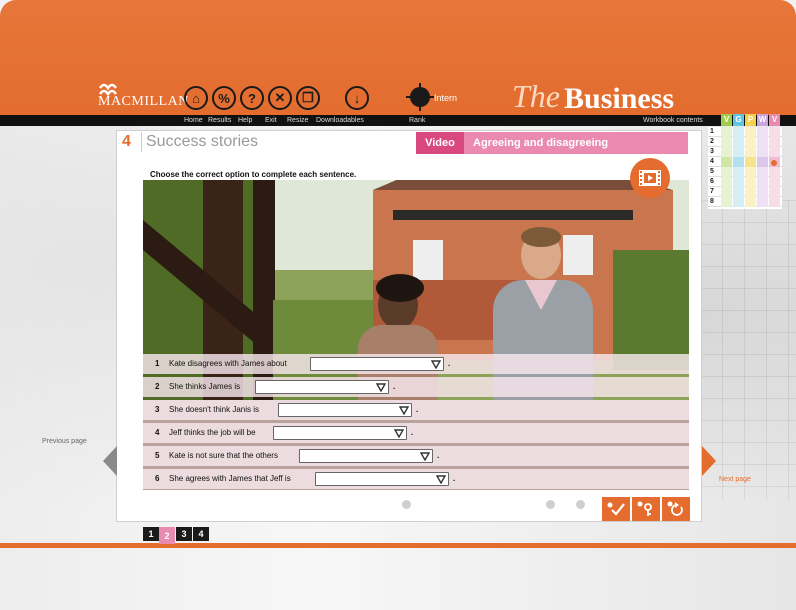 Image resolution: width=796 pixels, height=610 pixels. What do you see at coordinates (420, 97) in the screenshot?
I see `intern-rank-icon` at bounding box center [420, 97].